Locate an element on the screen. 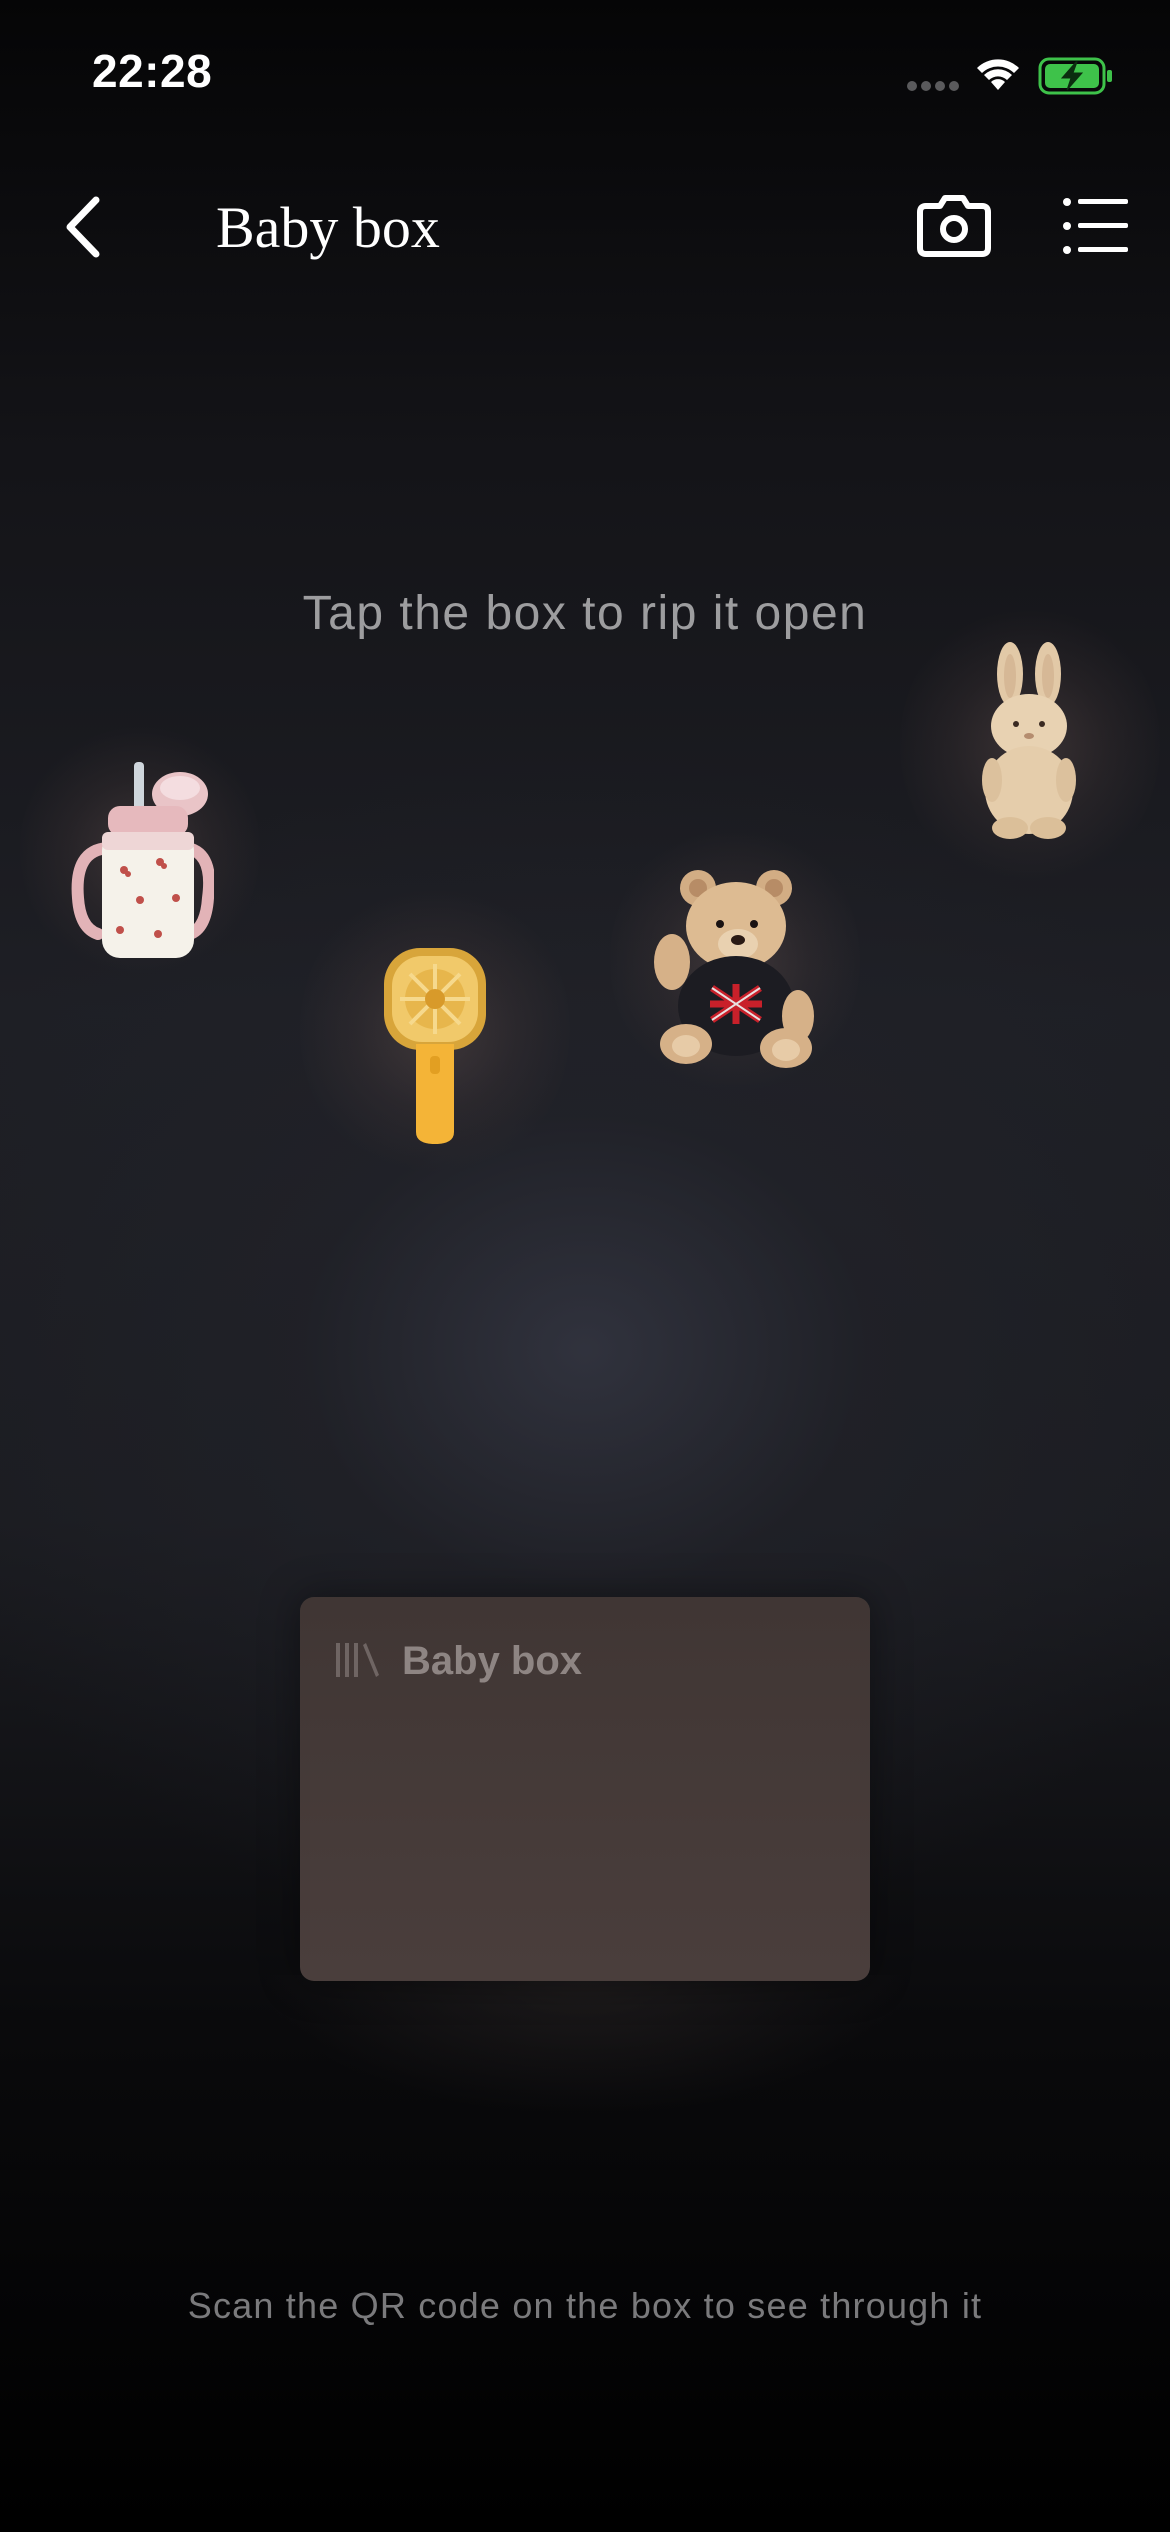  camera-icon is located at coordinates (954, 226).